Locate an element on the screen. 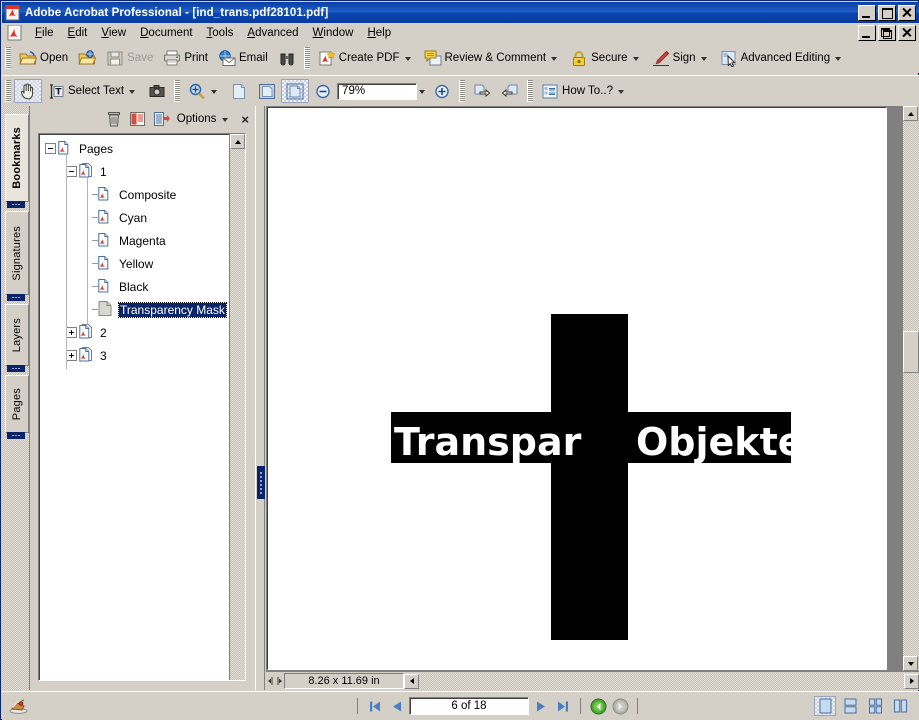 Image resolution: width=919 pixels, height=720 pixels. layout-single-page-button is located at coordinates (825, 706).